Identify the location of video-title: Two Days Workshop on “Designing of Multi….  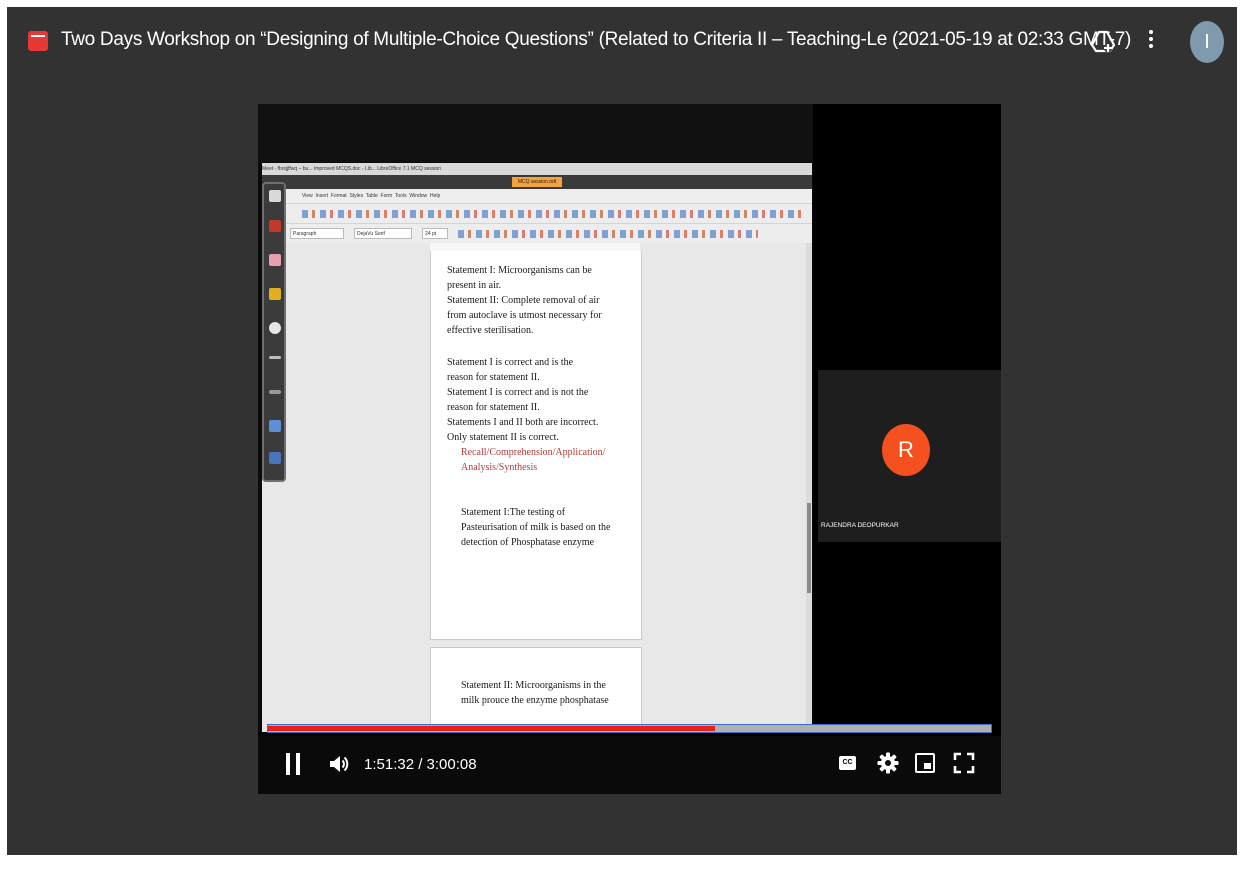
(596, 39).